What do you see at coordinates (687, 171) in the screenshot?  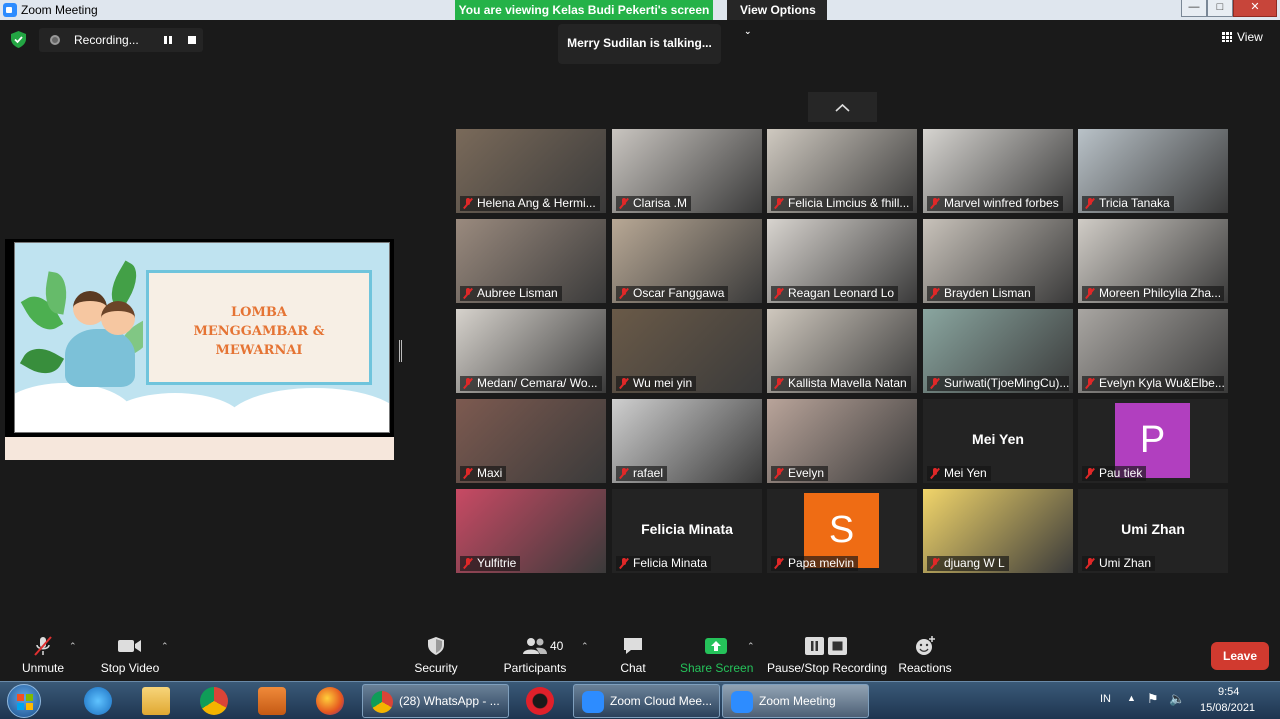 I see `participant-tile: Clarisa .M` at bounding box center [687, 171].